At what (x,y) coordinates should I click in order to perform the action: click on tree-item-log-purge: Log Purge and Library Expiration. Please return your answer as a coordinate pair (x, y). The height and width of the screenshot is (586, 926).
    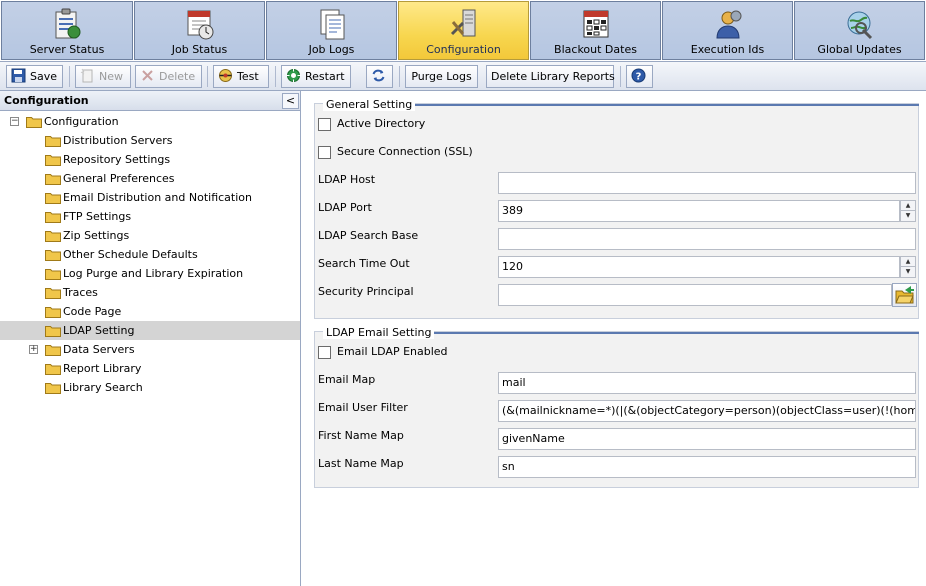
    Looking at the image, I should click on (150, 273).